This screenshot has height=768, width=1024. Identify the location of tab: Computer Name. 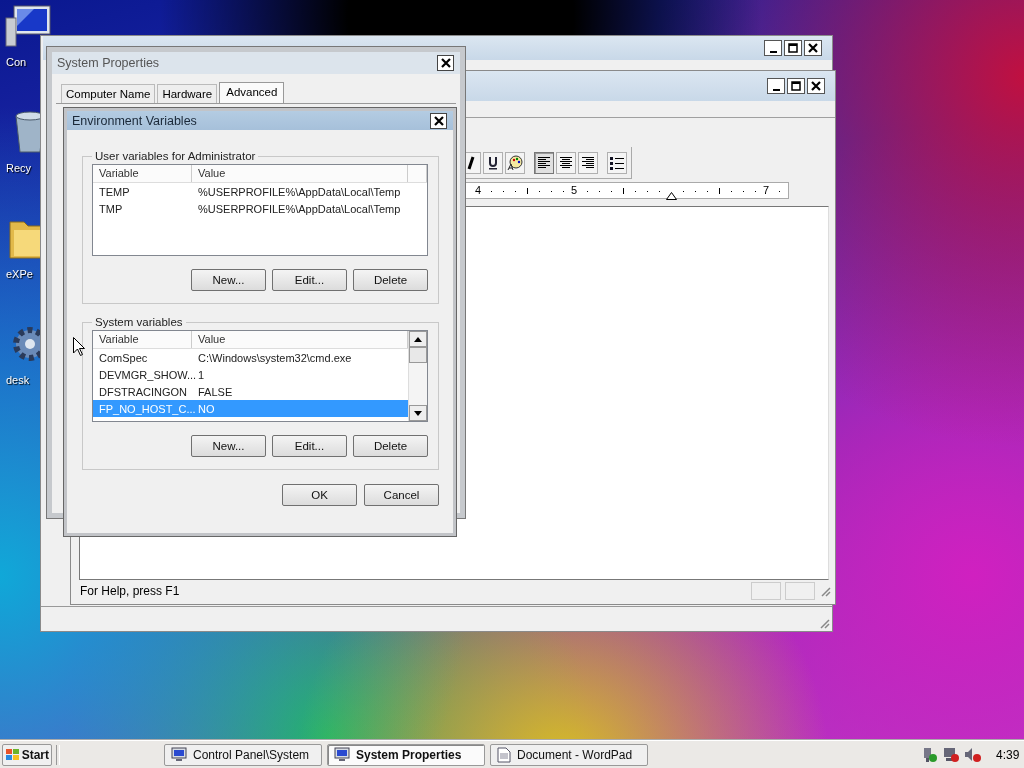
(108, 93).